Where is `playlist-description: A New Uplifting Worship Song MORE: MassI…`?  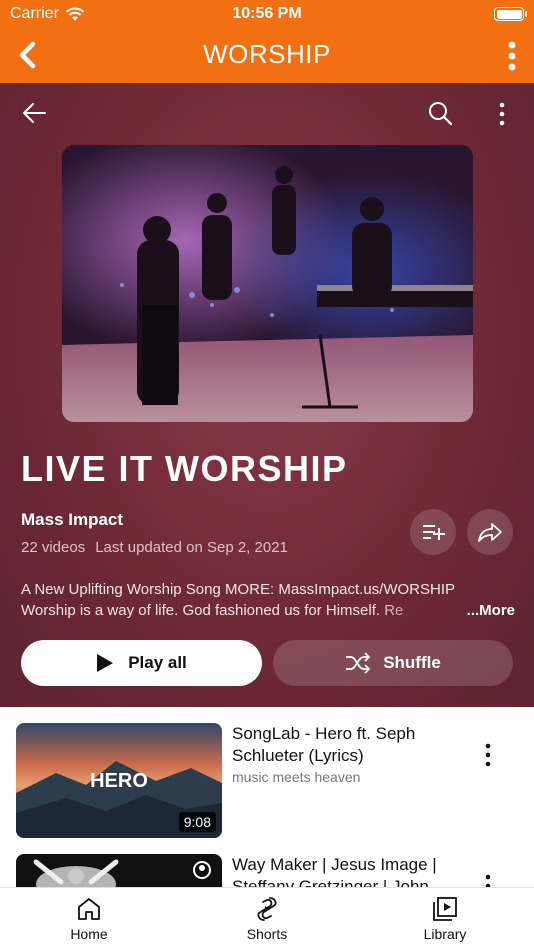 playlist-description: A New Uplifting Worship Song MORE: MassI… is located at coordinates (268, 600).